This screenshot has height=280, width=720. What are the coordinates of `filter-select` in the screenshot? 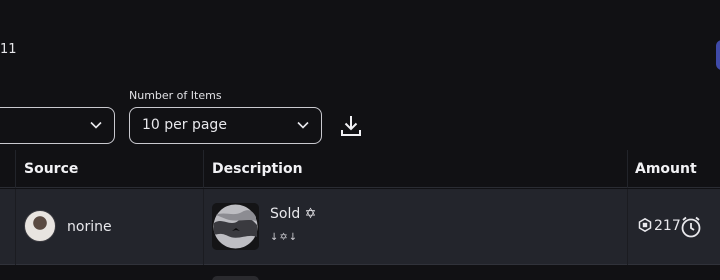 It's located at (57, 125).